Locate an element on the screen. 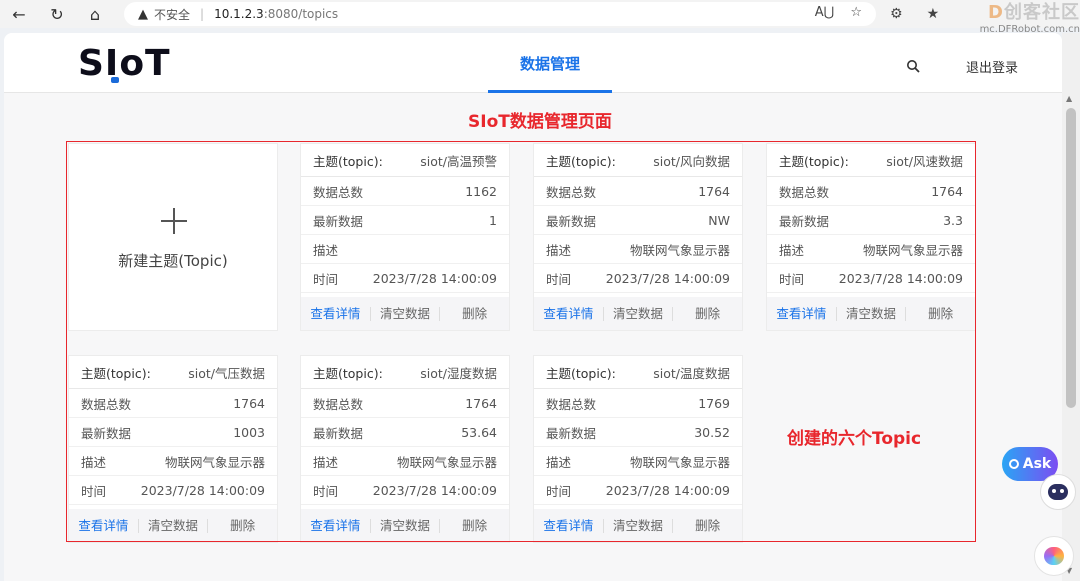  topic-name: siot/气压数据 is located at coordinates (226, 373).